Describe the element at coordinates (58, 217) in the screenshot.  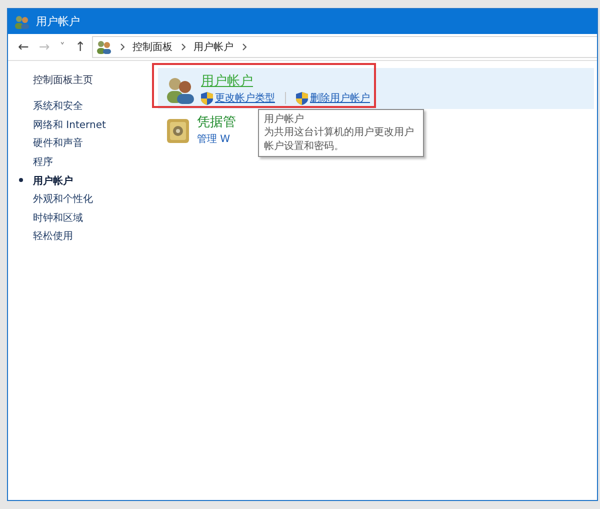
I see `sidebar-item: 时钟和区域` at that location.